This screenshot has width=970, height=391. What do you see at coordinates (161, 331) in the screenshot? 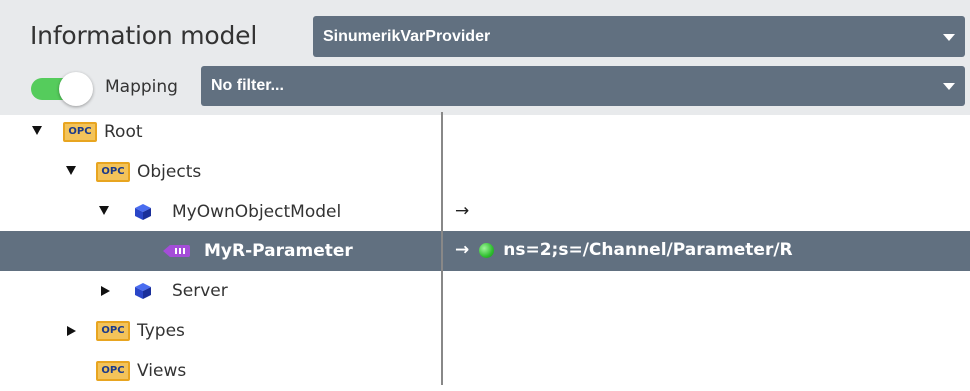
I see `tree-node-label: Types` at bounding box center [161, 331].